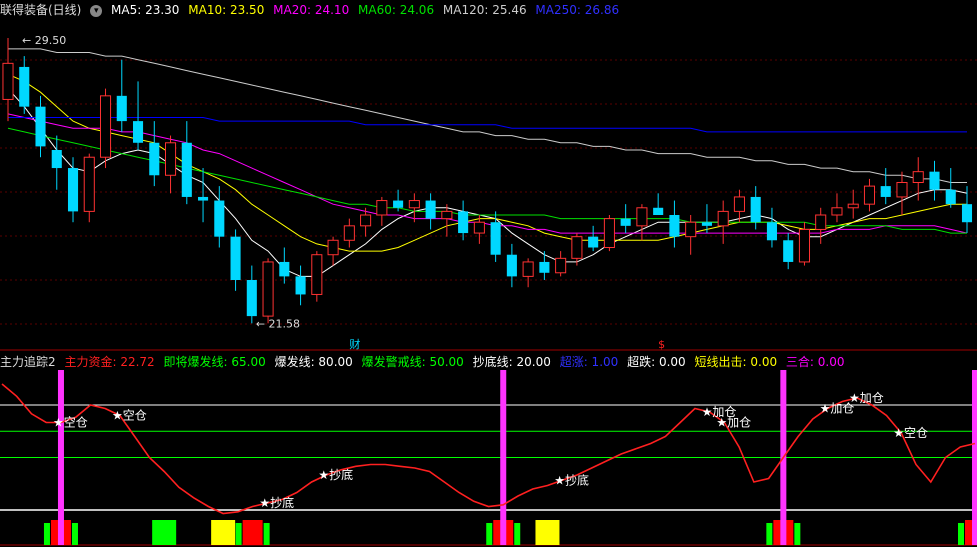 The height and width of the screenshot is (547, 977). I want to click on stock-title: 联得装备(日线), so click(41, 10).